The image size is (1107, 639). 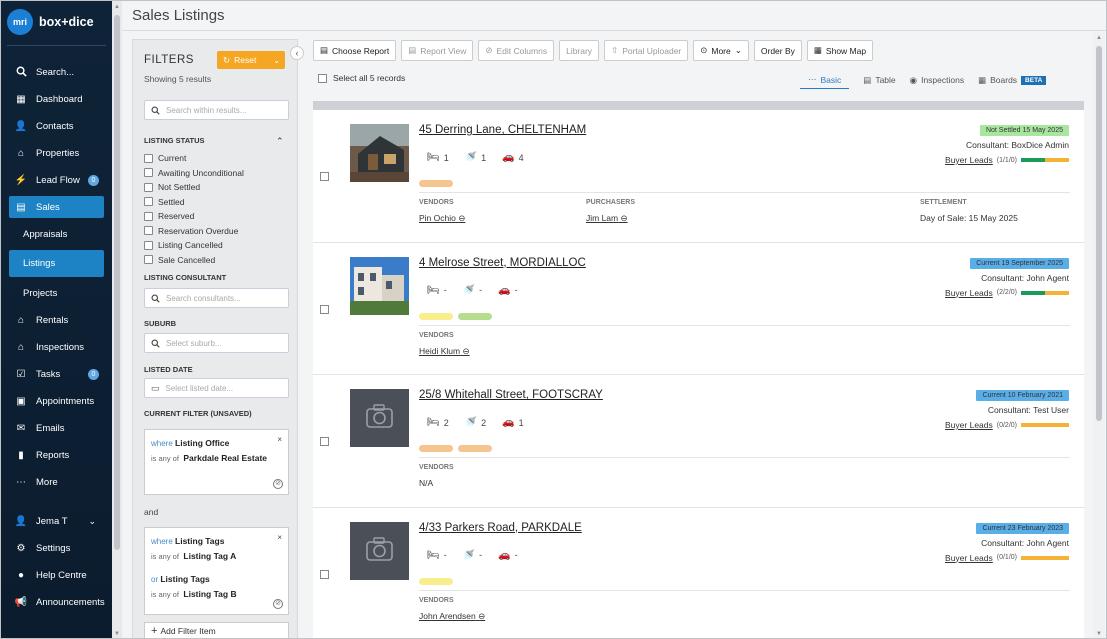 I want to click on chevron-up-icon: ⌃, so click(x=280, y=141).